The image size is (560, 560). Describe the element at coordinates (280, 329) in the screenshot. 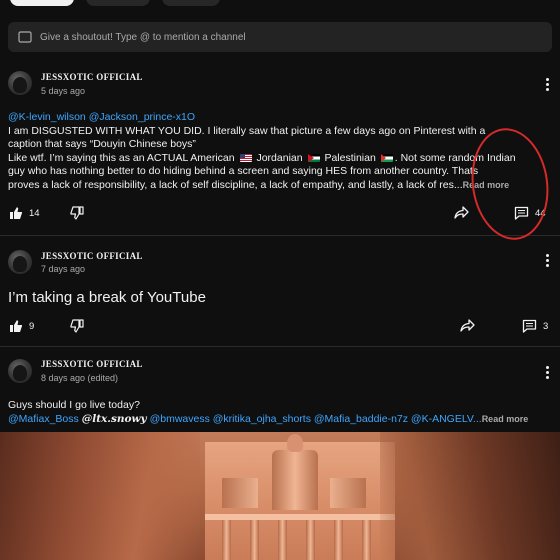

I see `post-actions: 9 3` at that location.